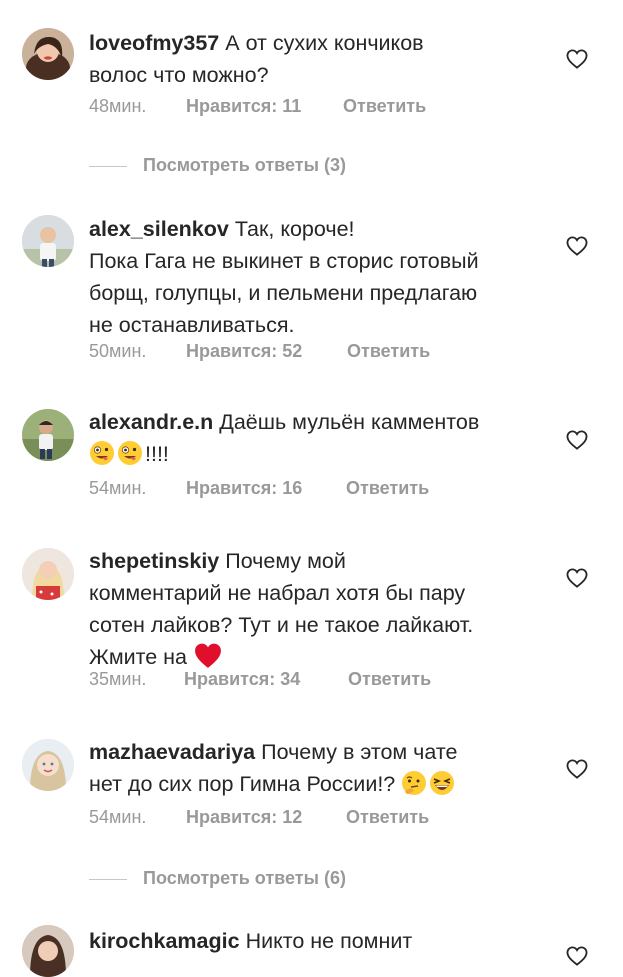 The image size is (623, 977). I want to click on comment-text: нет до сих пор Гимна России!?, so click(242, 784).